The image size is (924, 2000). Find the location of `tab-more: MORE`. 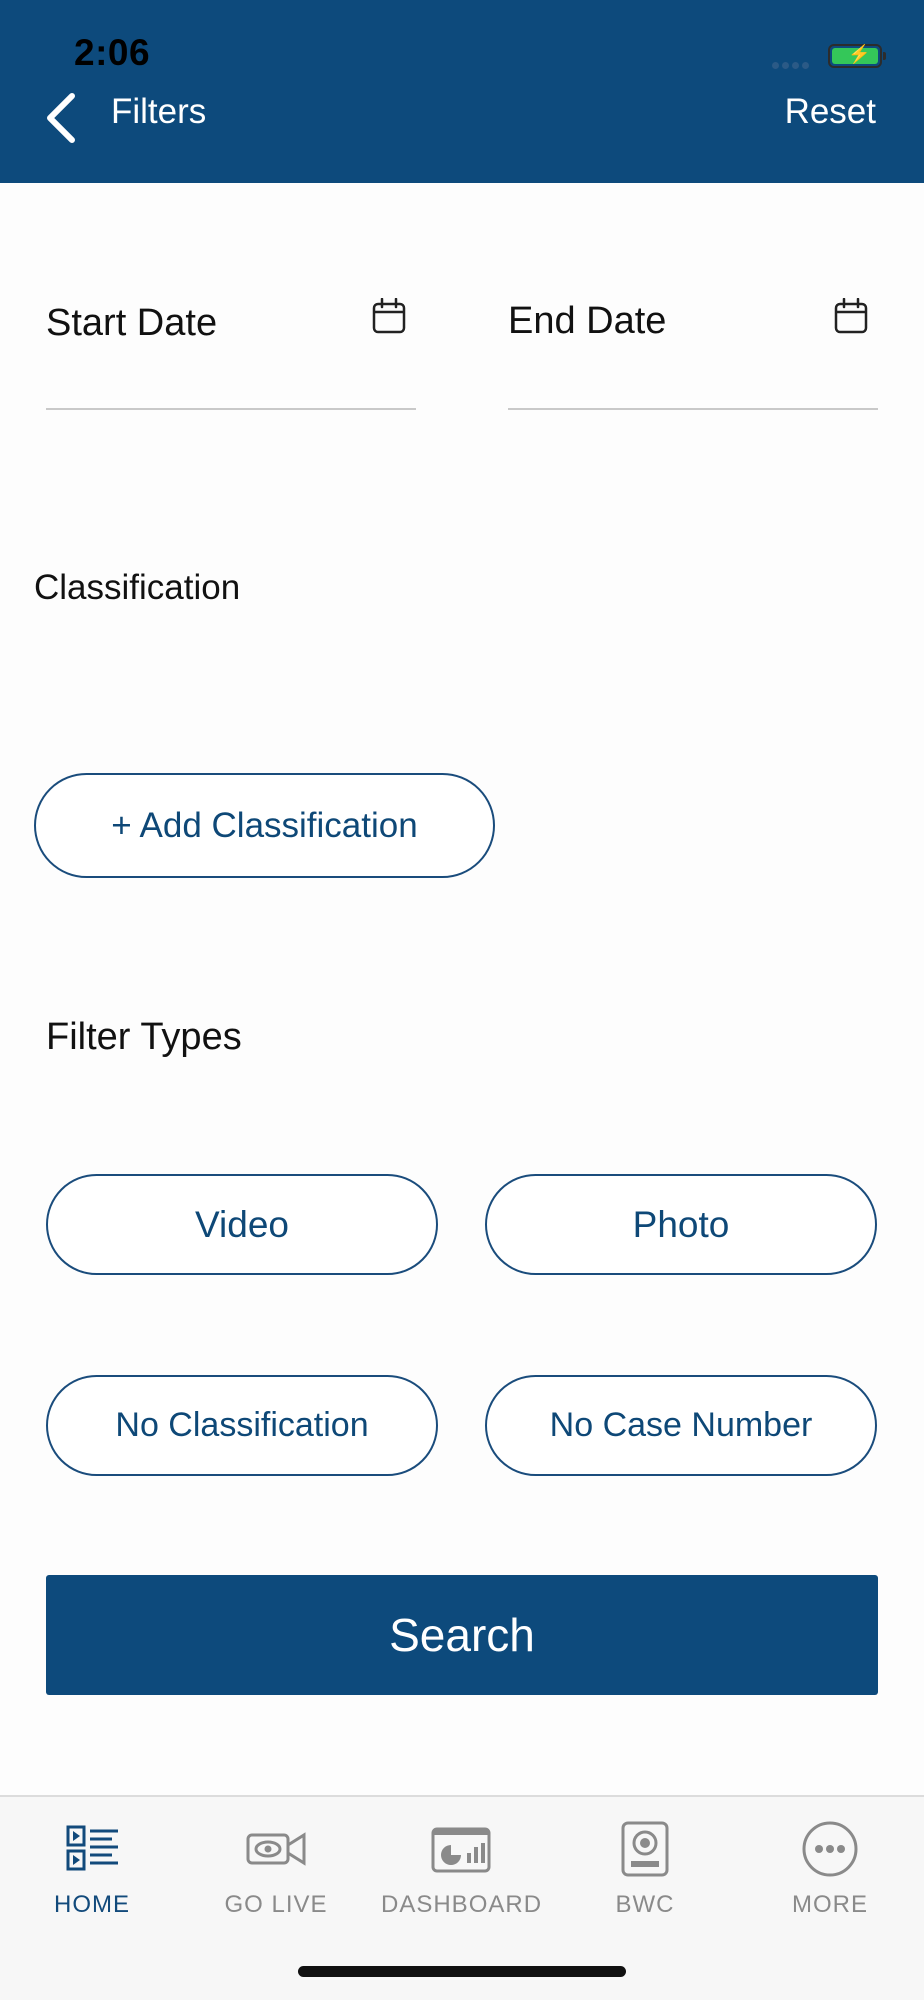

tab-more: MORE is located at coordinates (830, 1877).